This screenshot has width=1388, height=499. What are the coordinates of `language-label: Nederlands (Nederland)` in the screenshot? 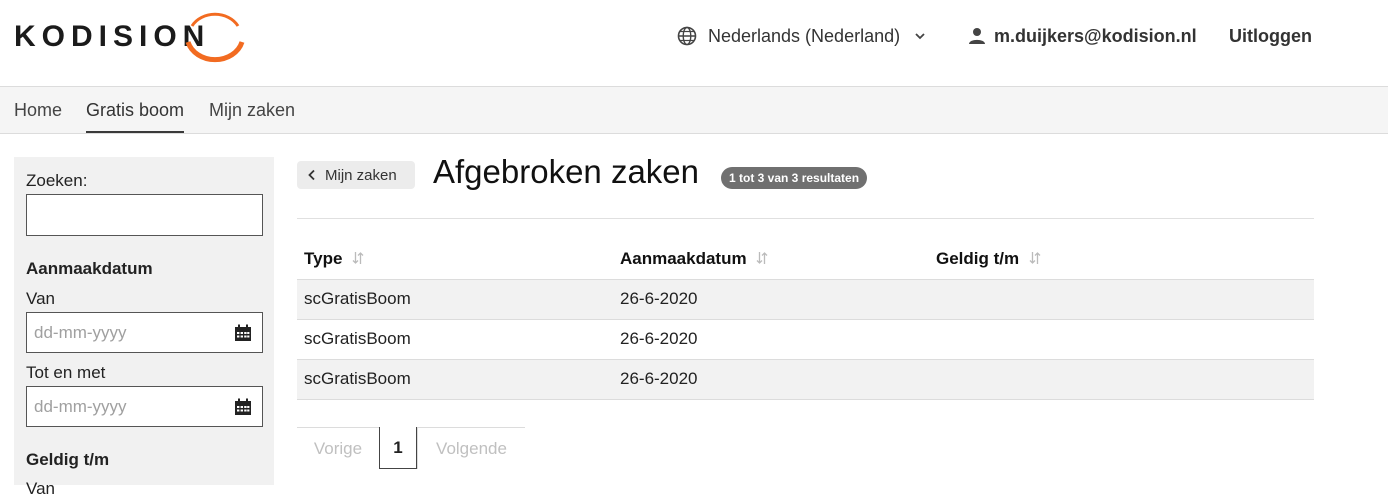 It's located at (804, 35).